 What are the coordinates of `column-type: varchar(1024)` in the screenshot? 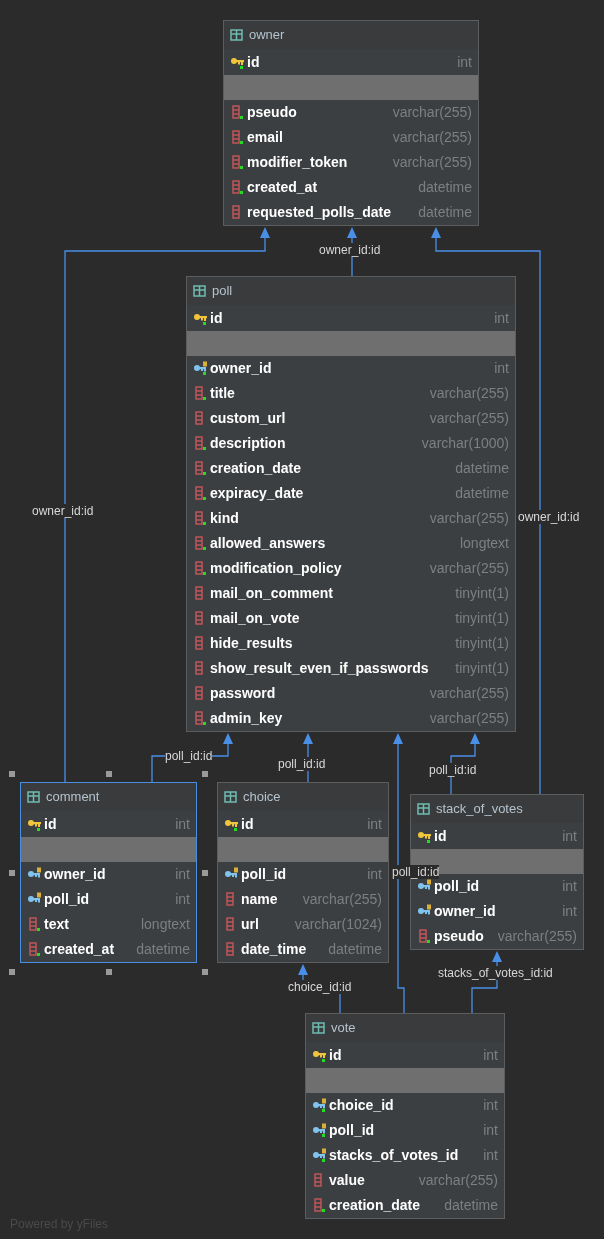 It's located at (338, 924).